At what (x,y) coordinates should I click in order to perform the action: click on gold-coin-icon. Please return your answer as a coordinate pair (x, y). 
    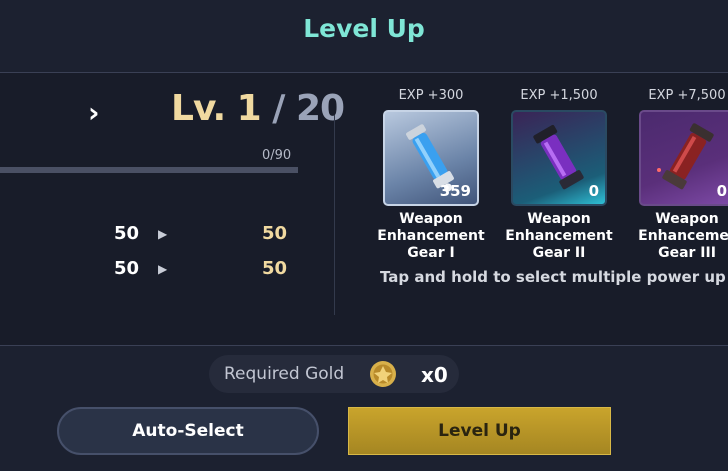
    Looking at the image, I should click on (383, 374).